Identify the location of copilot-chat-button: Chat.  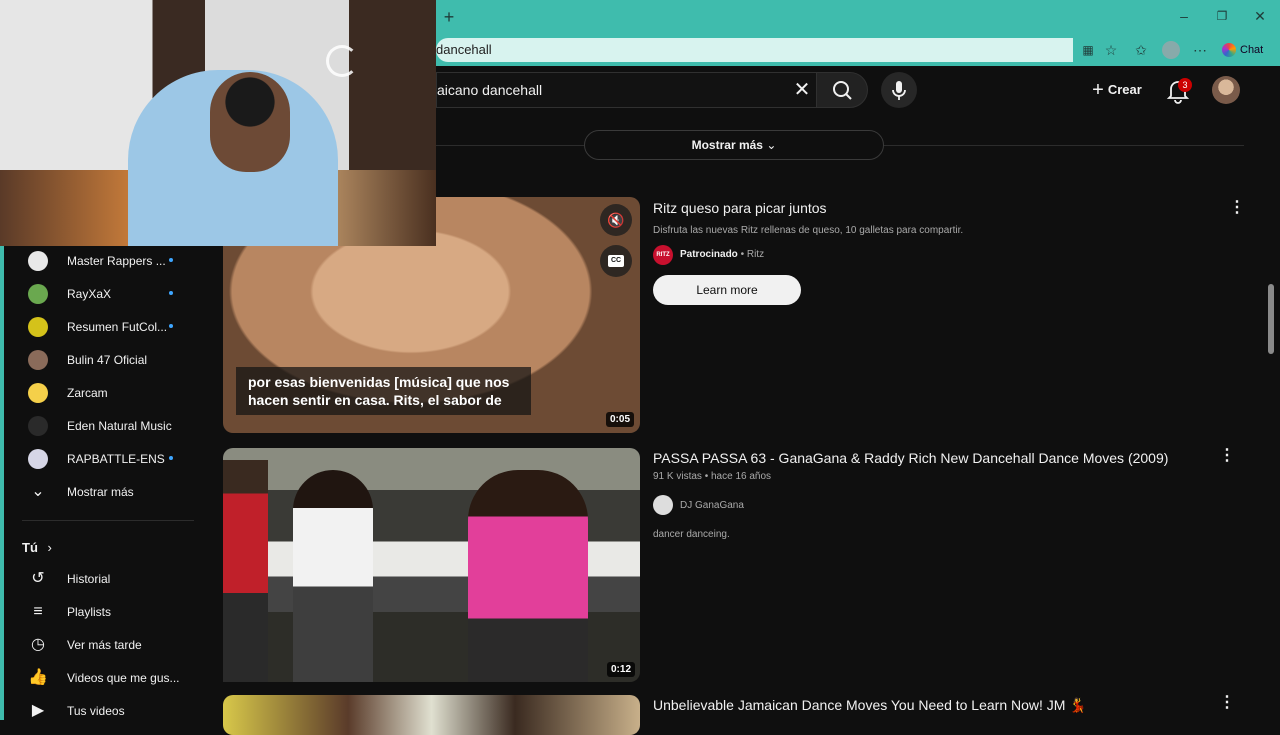
(1242, 50).